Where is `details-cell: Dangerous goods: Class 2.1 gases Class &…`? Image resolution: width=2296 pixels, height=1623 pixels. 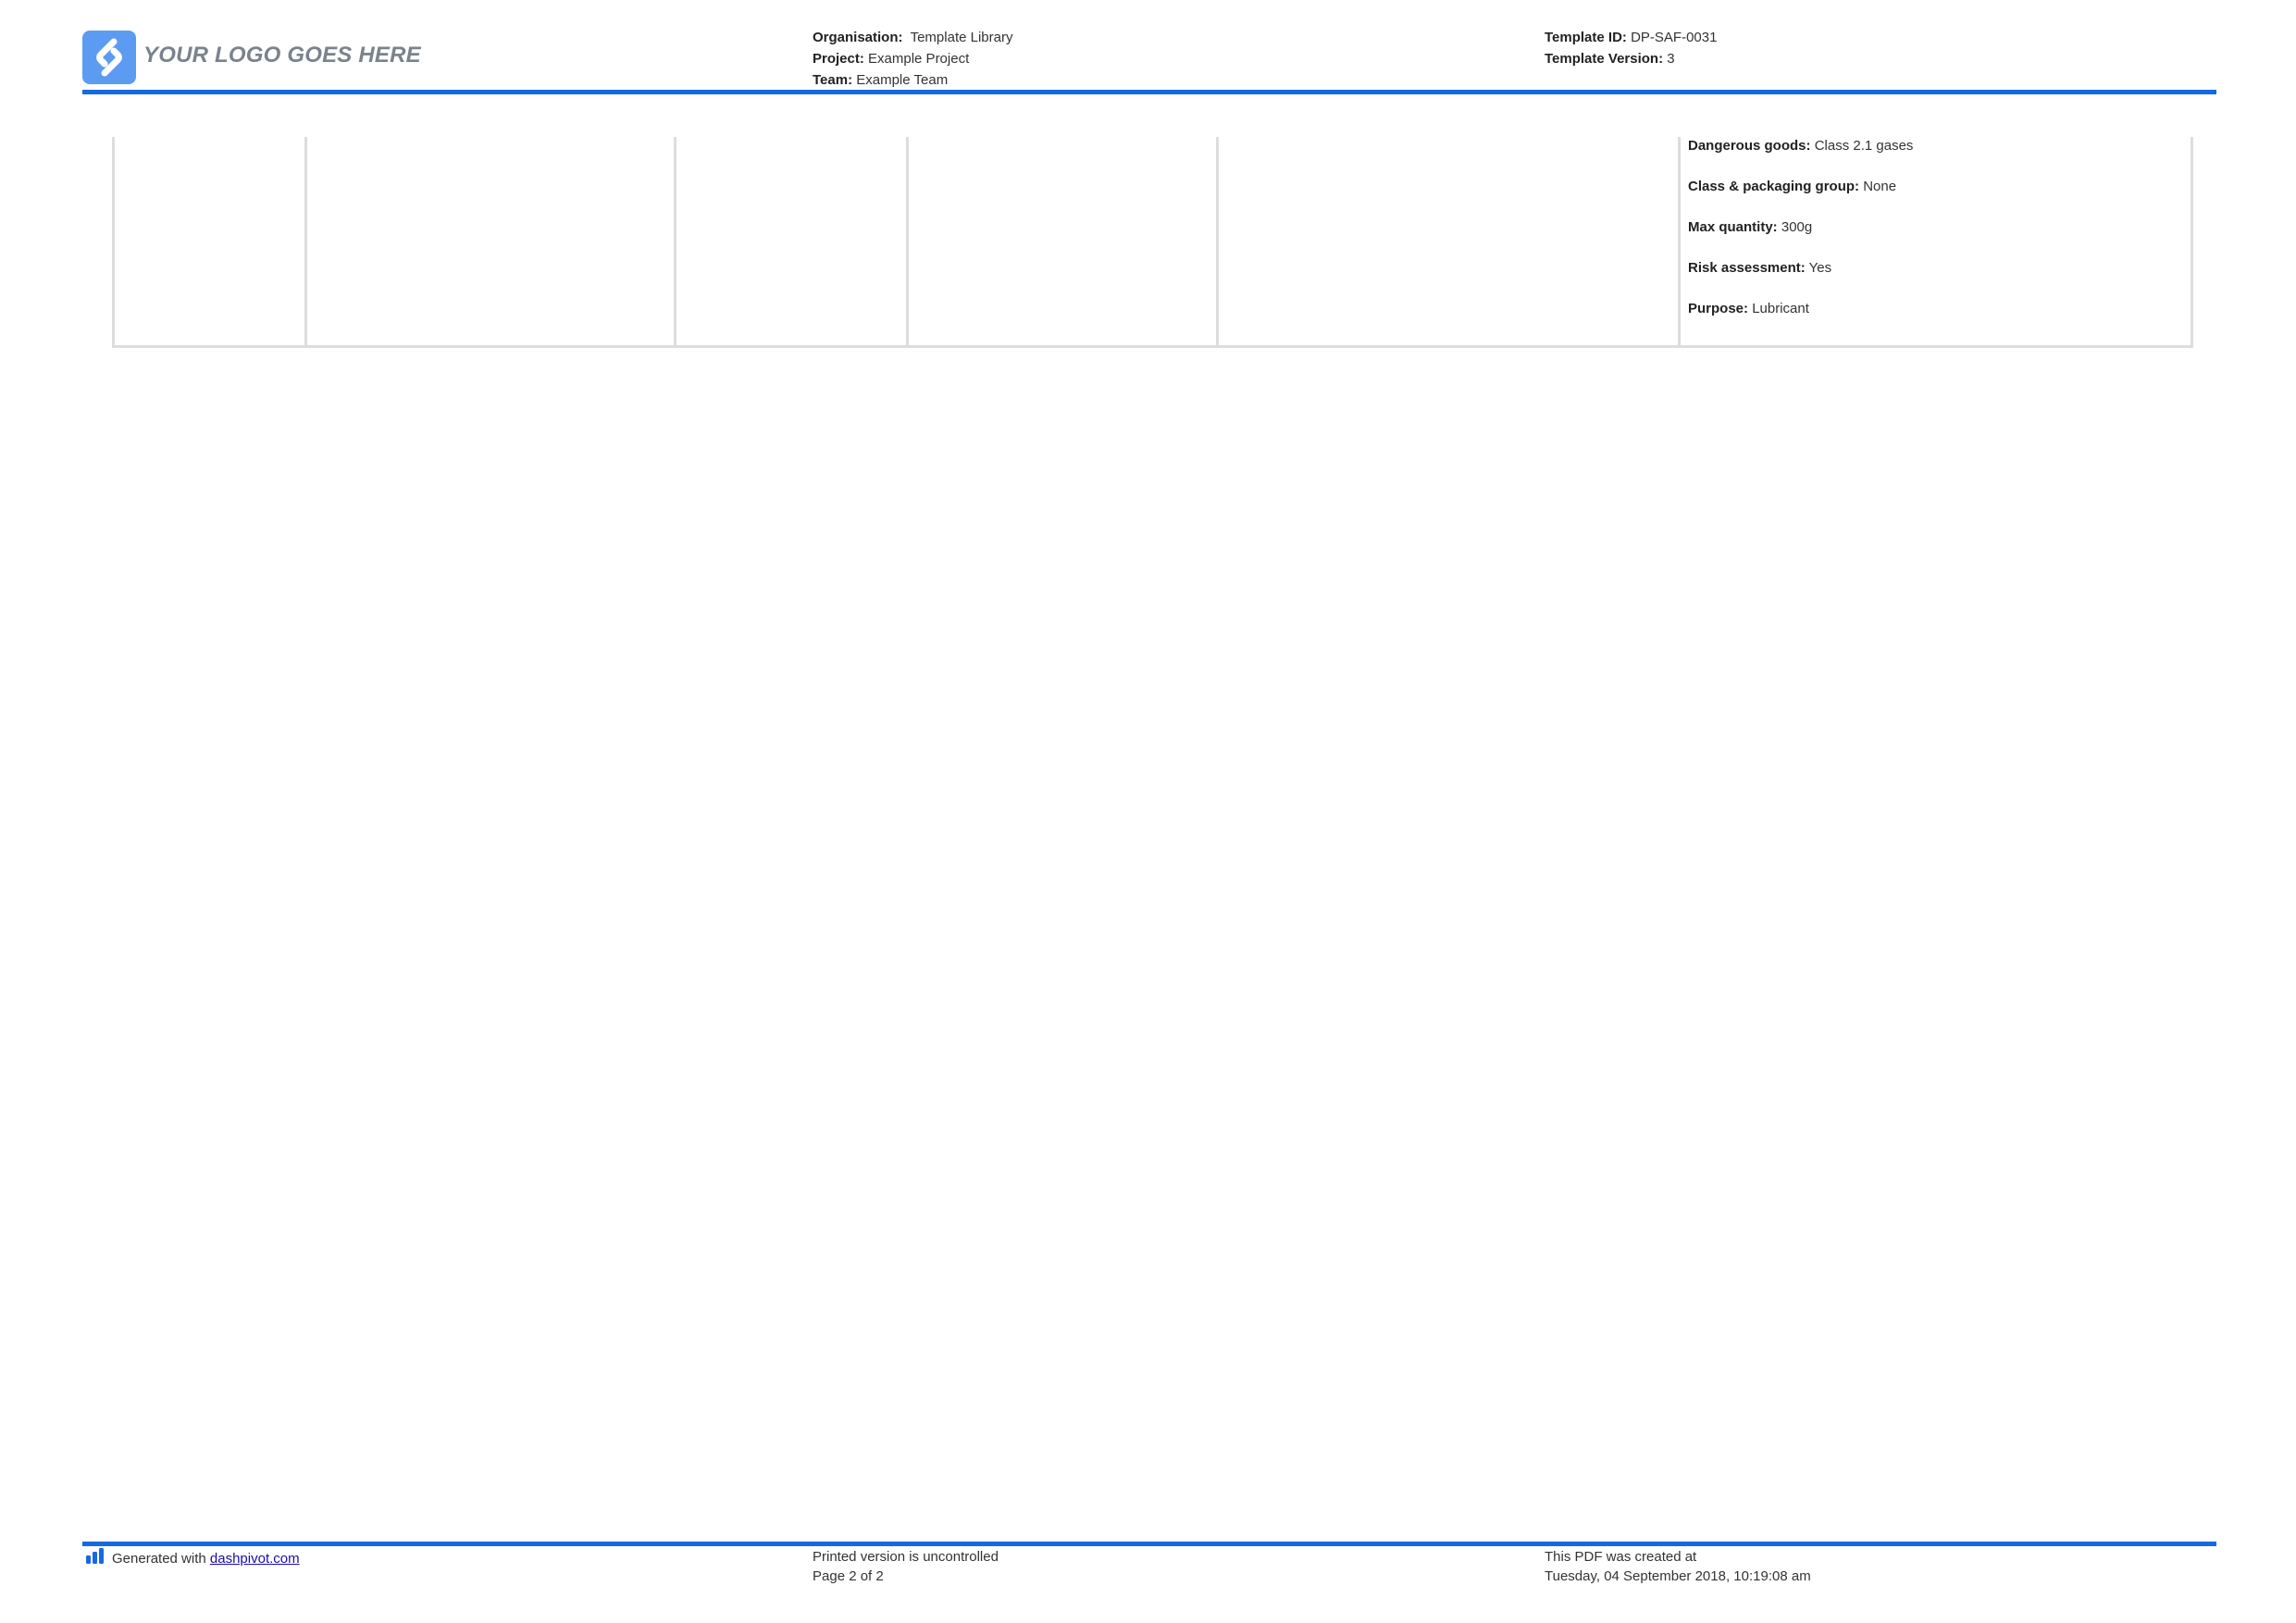 details-cell: Dangerous goods: Class 2.1 gases Class &… is located at coordinates (1801, 239).